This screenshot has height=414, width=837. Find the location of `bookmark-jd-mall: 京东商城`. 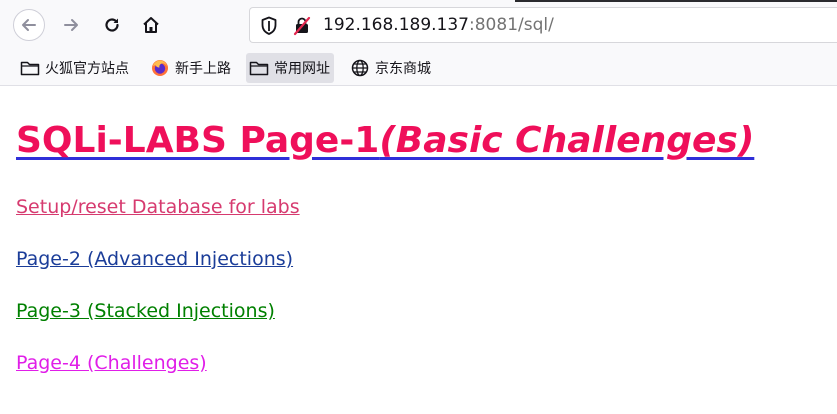

bookmark-jd-mall: 京东商城 is located at coordinates (391, 68).